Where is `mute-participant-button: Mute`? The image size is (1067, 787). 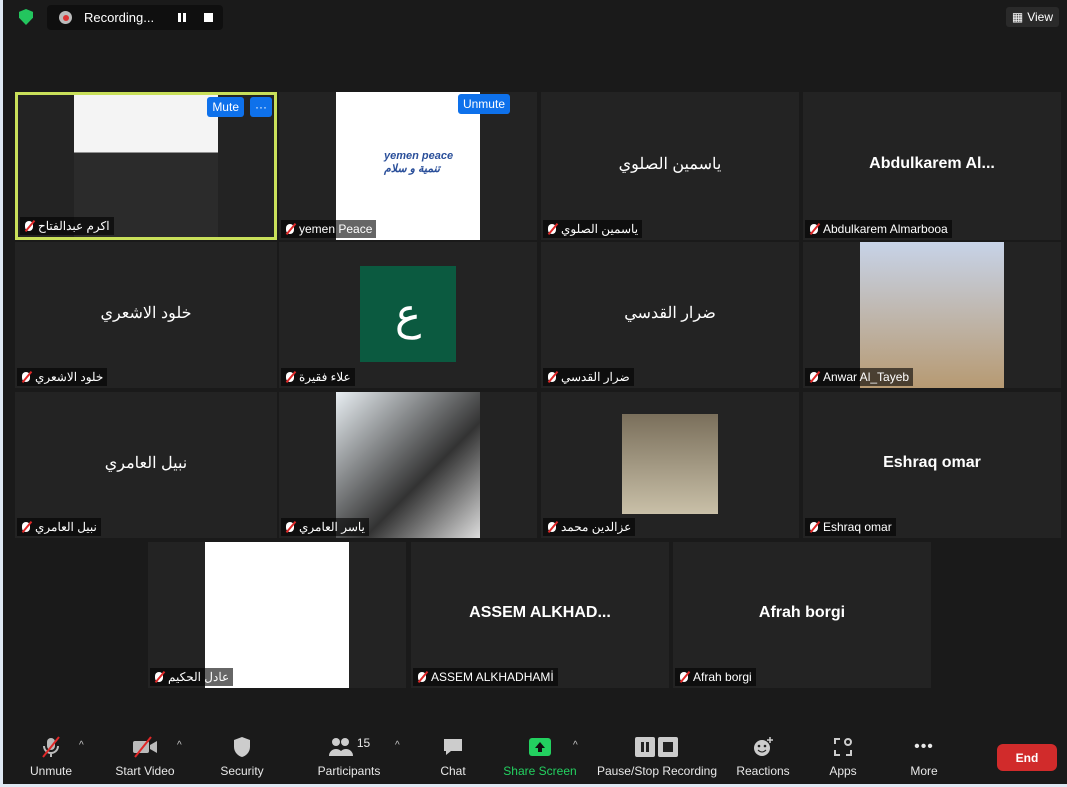
mute-participant-button: Mute is located at coordinates (225, 107).